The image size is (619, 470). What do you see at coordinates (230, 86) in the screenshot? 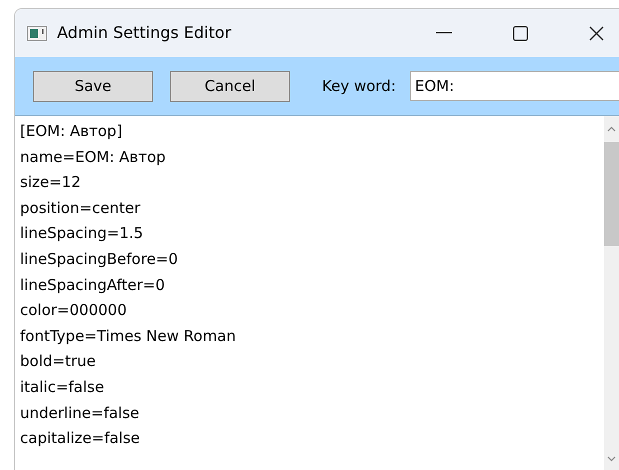
I see `toolbar-button: Cancel` at bounding box center [230, 86].